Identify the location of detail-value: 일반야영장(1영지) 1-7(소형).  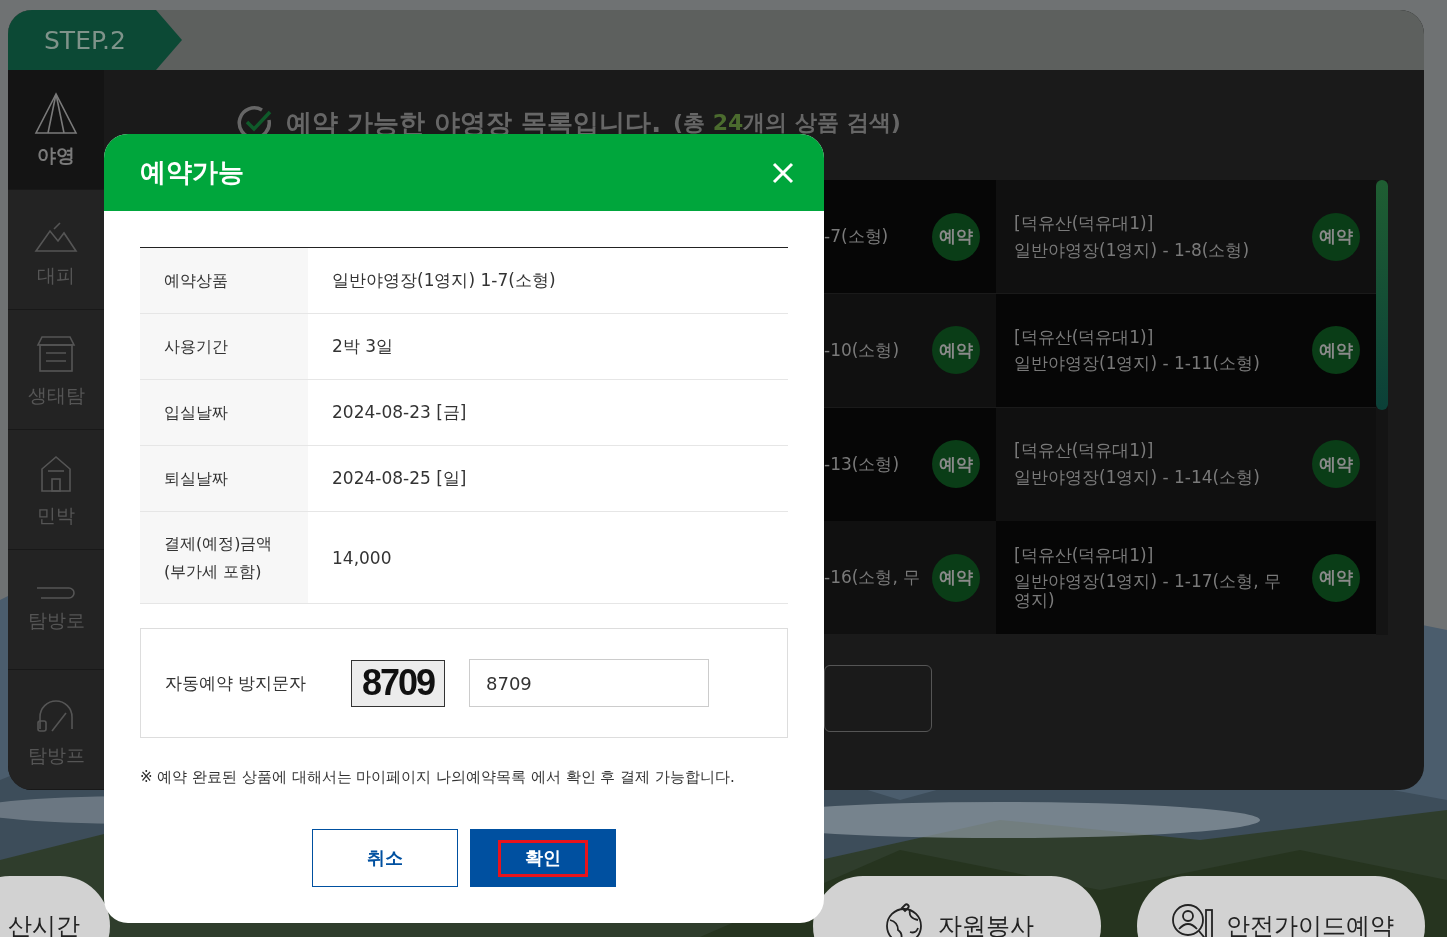
(444, 280).